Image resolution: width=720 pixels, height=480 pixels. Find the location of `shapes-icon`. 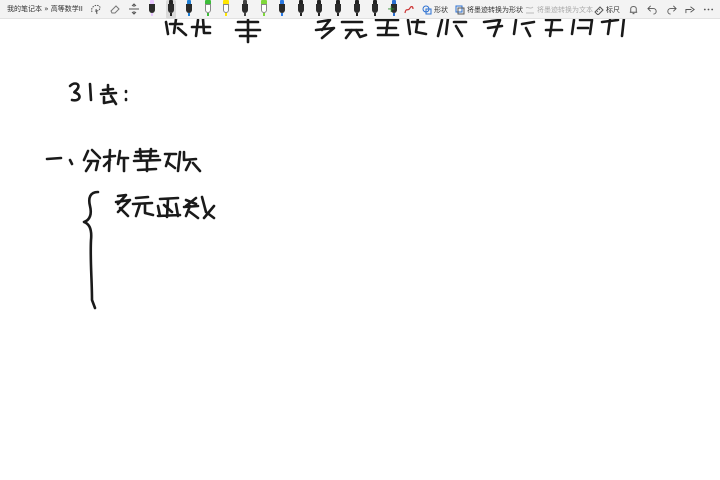

shapes-icon is located at coordinates (427, 9).